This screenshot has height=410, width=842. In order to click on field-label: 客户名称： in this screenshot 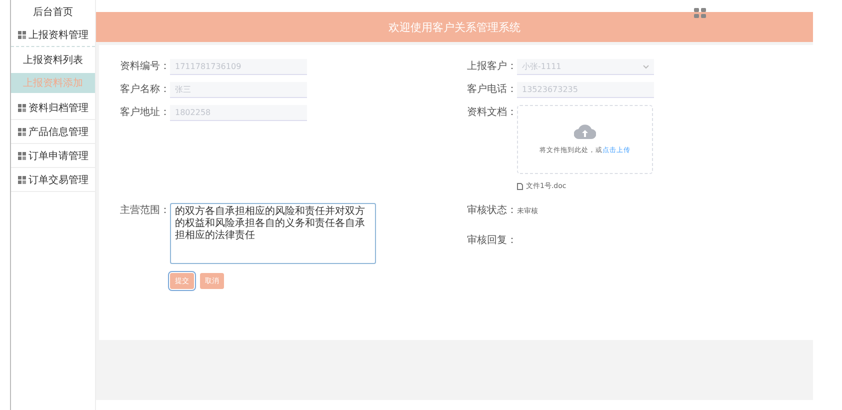, I will do `click(144, 89)`.